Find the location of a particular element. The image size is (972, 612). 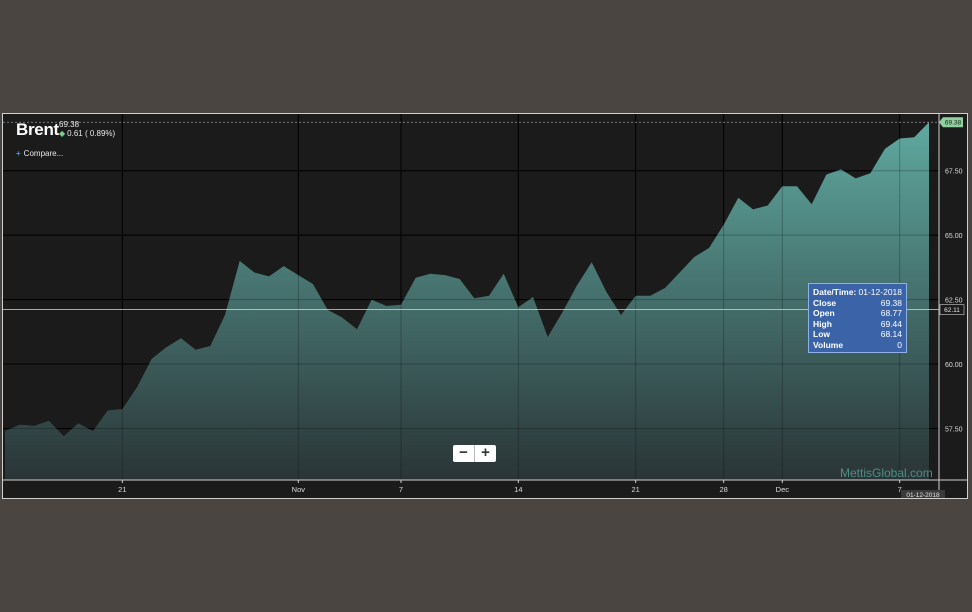

last-price: 69.38 is located at coordinates (69, 124).